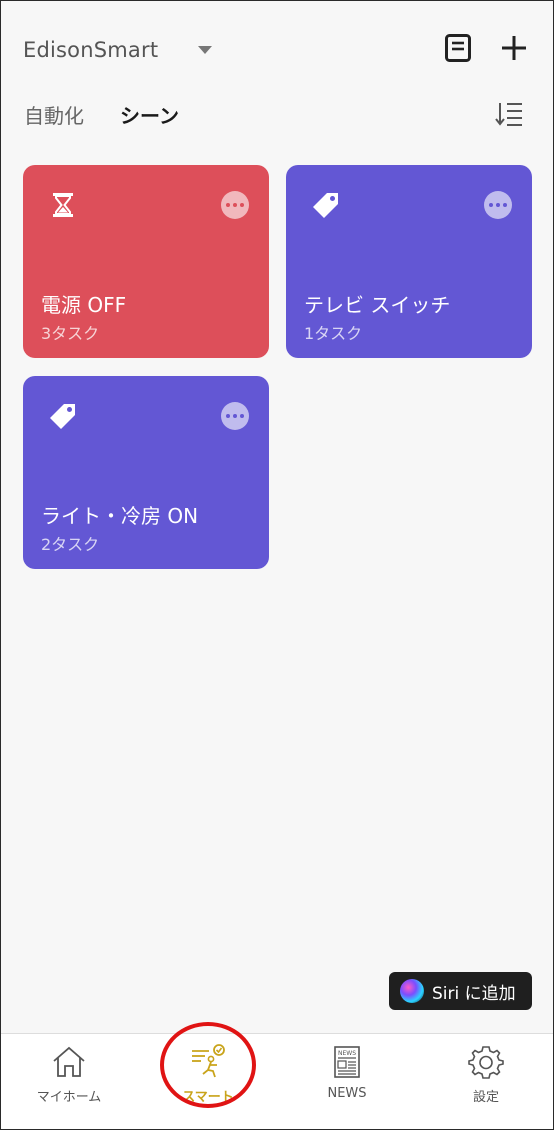  I want to click on tab-my-home: マイホーム, so click(69, 1082).